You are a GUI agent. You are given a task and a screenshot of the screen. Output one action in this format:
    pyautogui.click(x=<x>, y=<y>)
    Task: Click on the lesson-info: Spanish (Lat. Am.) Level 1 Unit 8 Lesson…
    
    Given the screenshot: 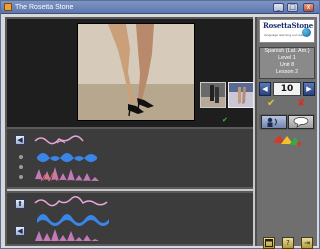 What is the action you would take?
    pyautogui.click(x=287, y=63)
    